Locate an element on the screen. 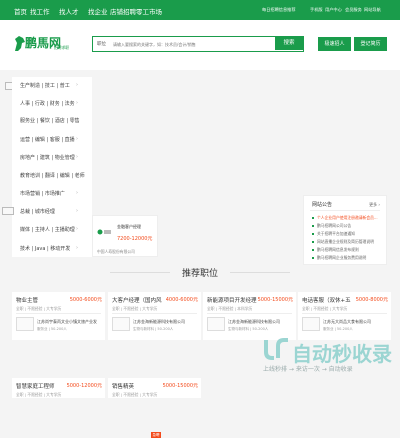  member-service-link: 会员服务 is located at coordinates (353, 10).